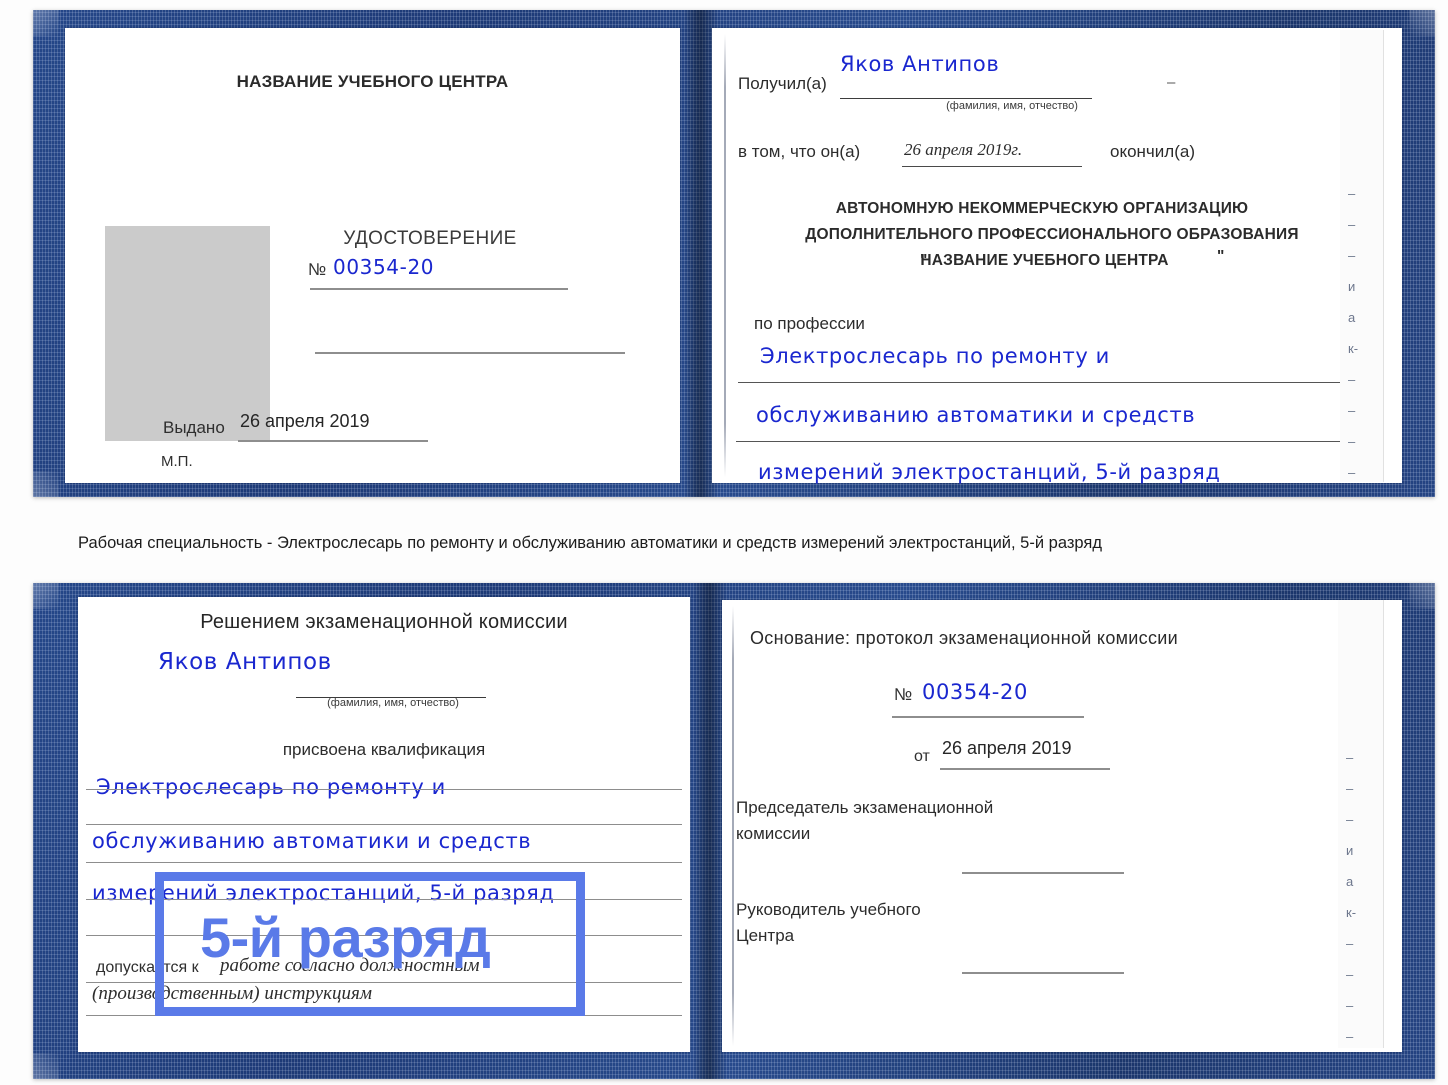 The height and width of the screenshot is (1085, 1448). I want to click on top-right-bleed-glyphs: – – – и а к- – – – –, so click(1353, 333).